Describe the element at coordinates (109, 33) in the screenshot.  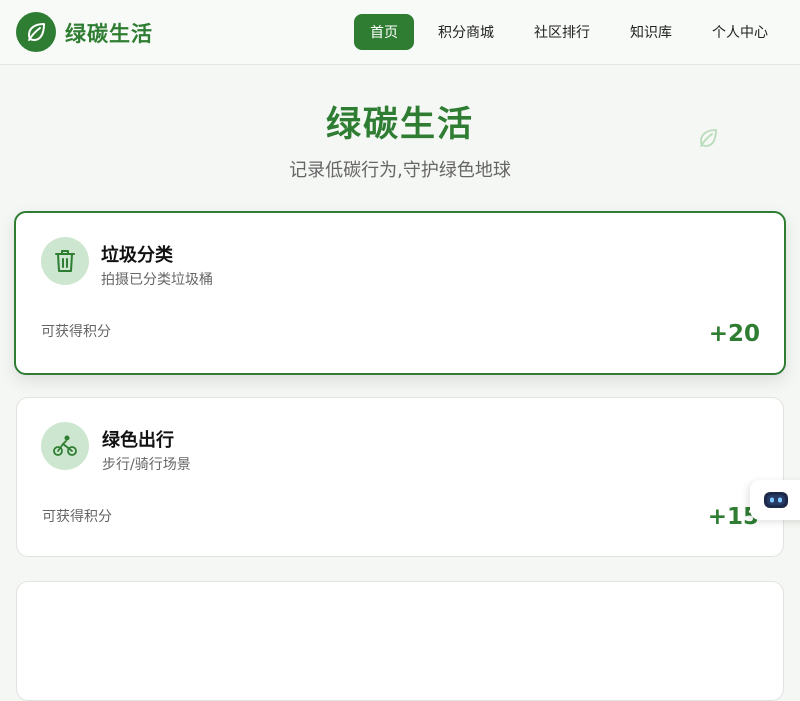
I see `brand-name: 绿碳生活` at that location.